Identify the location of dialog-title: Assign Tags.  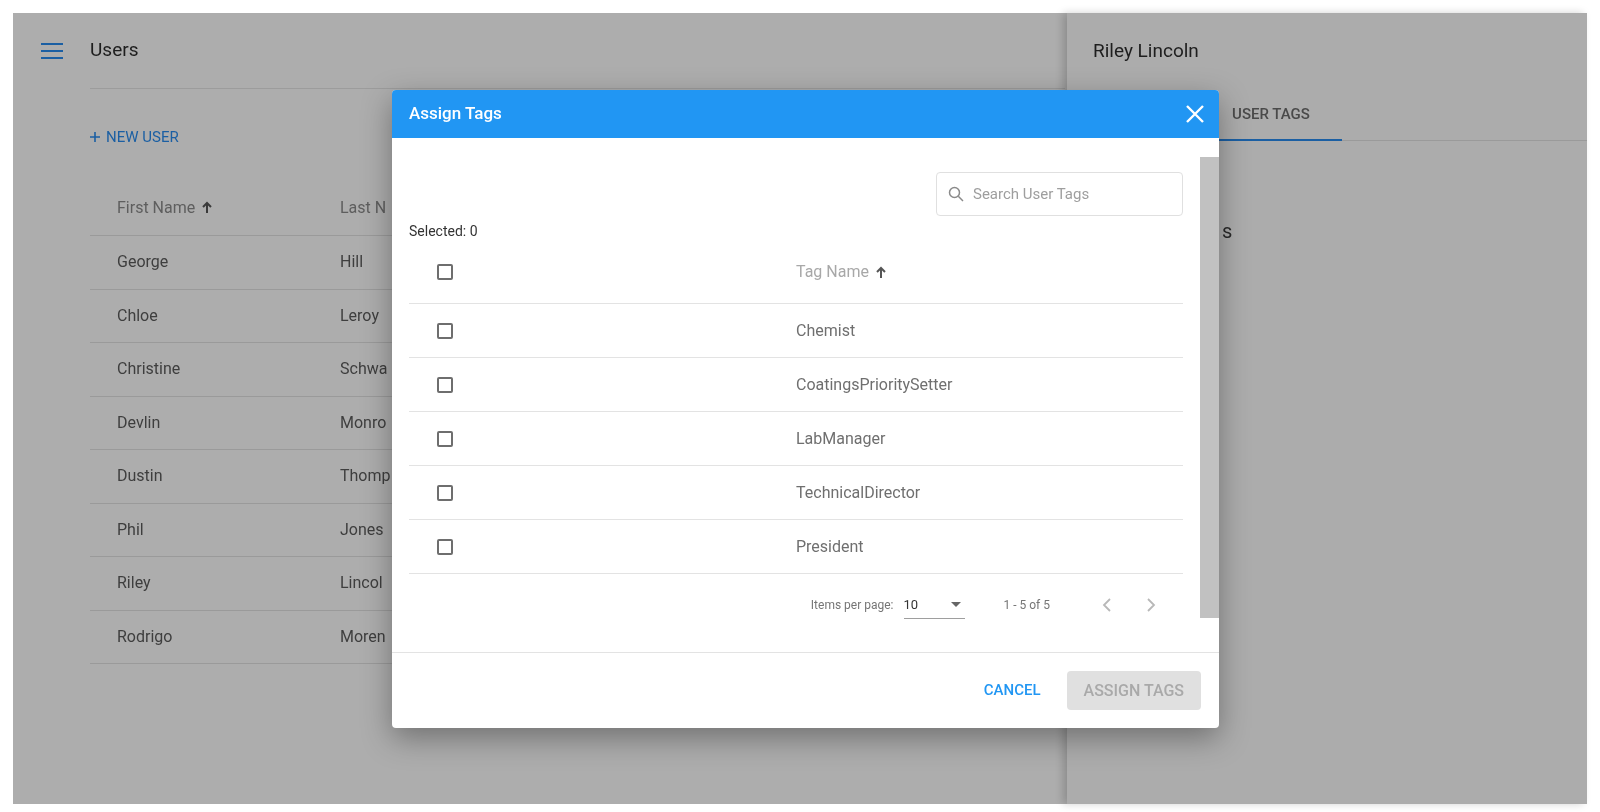
(455, 114).